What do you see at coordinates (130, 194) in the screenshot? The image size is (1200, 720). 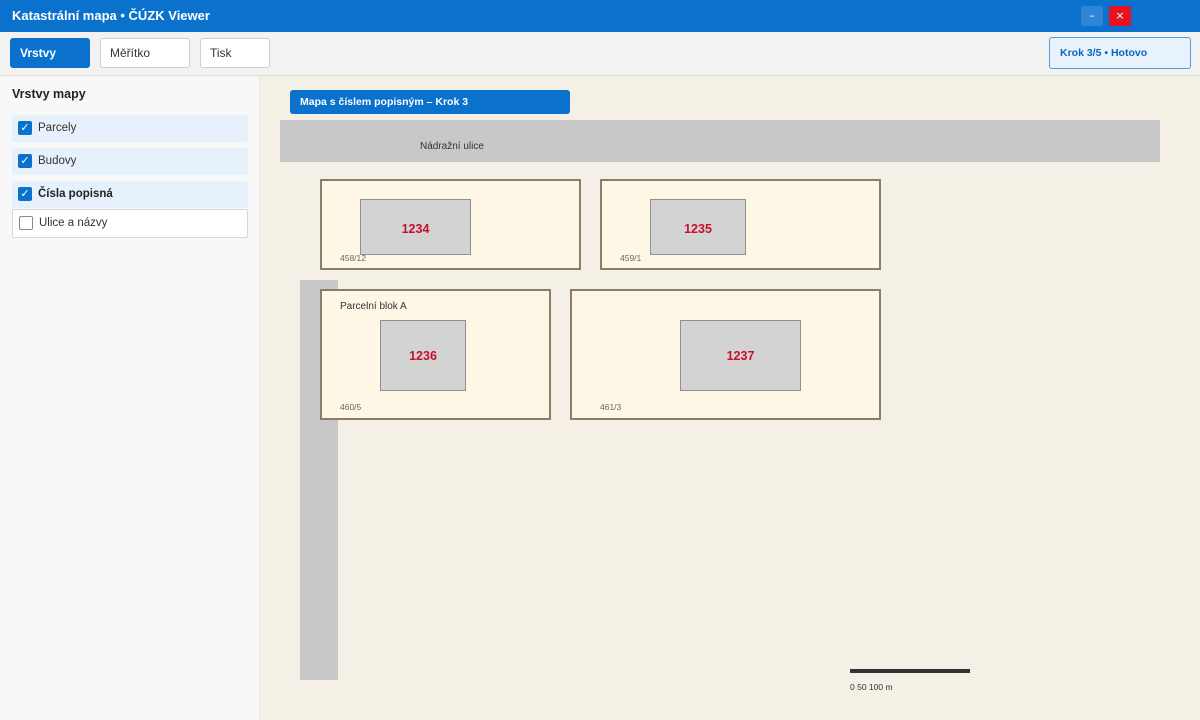 I see `layer-item-house-numbers: ✓ Čísla popisná` at bounding box center [130, 194].